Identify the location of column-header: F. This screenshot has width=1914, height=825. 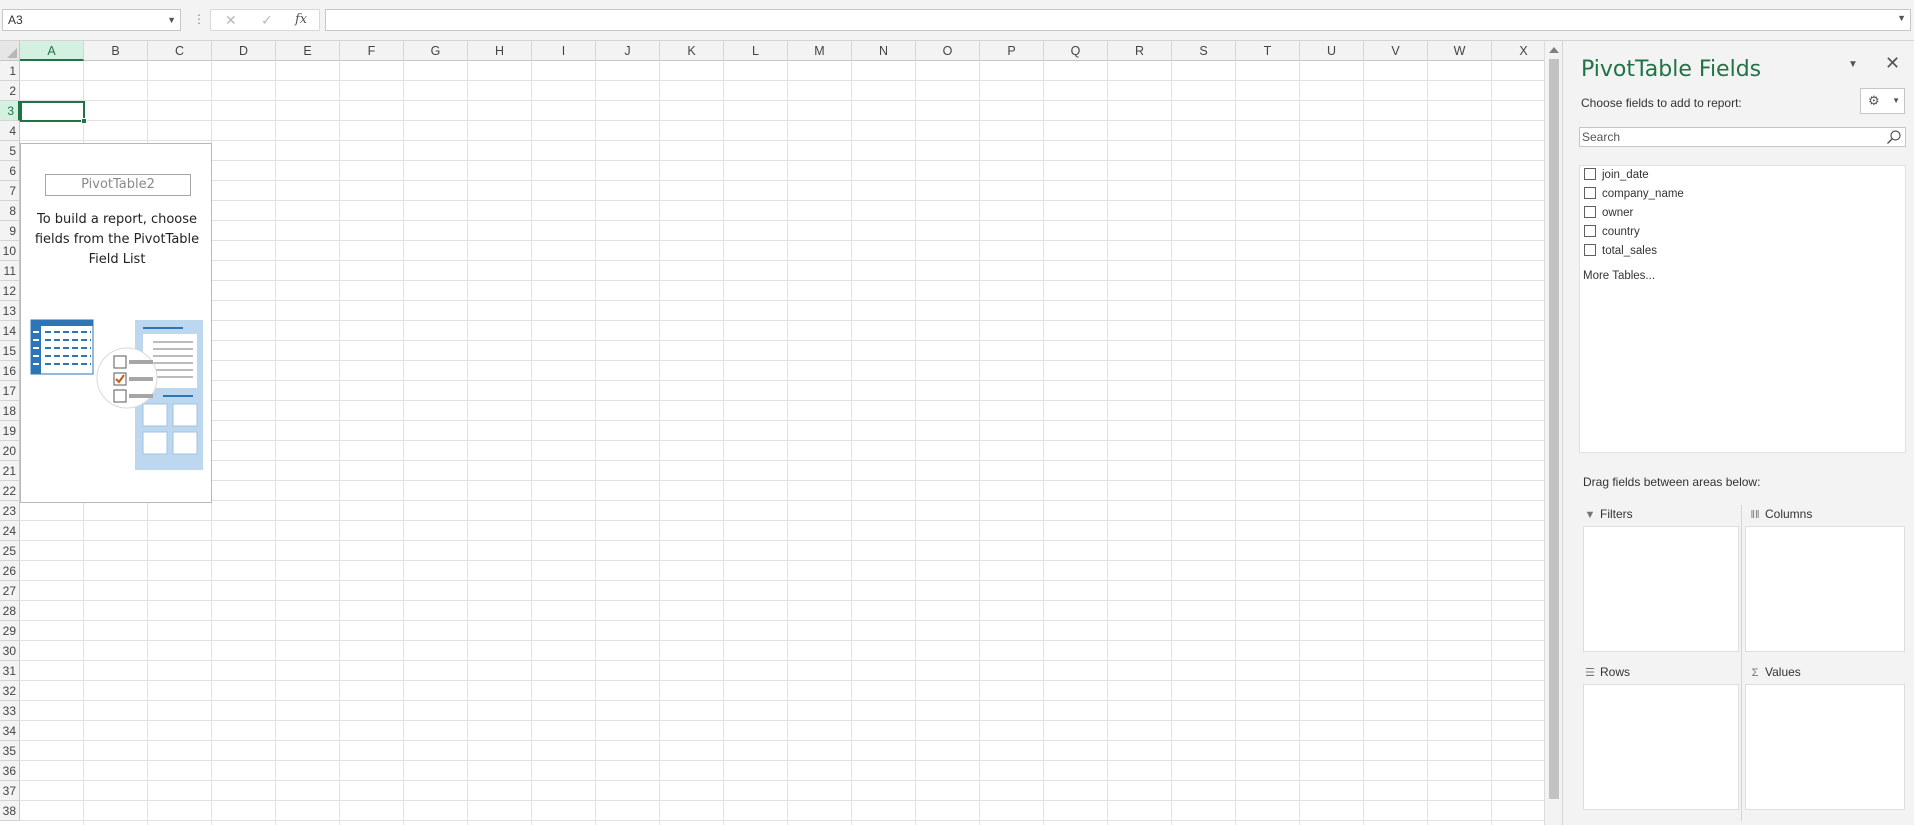
(372, 51).